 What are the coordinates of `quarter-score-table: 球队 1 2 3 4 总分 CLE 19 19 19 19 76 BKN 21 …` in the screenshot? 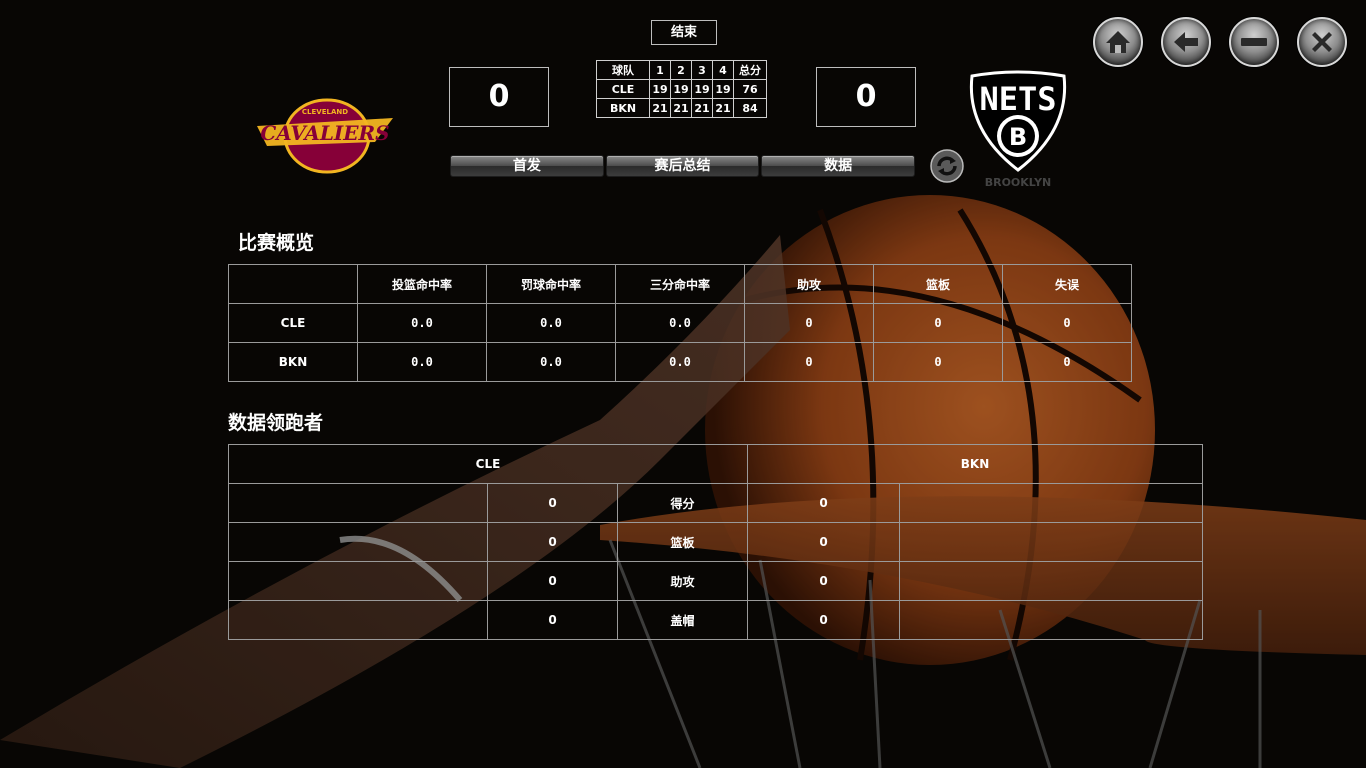 It's located at (681, 89).